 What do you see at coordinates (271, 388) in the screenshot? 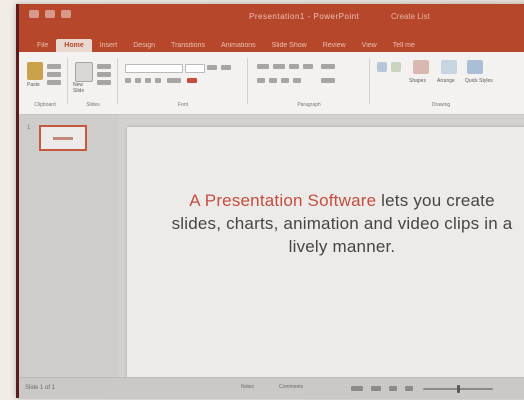
I see `status-bar: Slide 1 of 1 Notes Comments` at bounding box center [271, 388].